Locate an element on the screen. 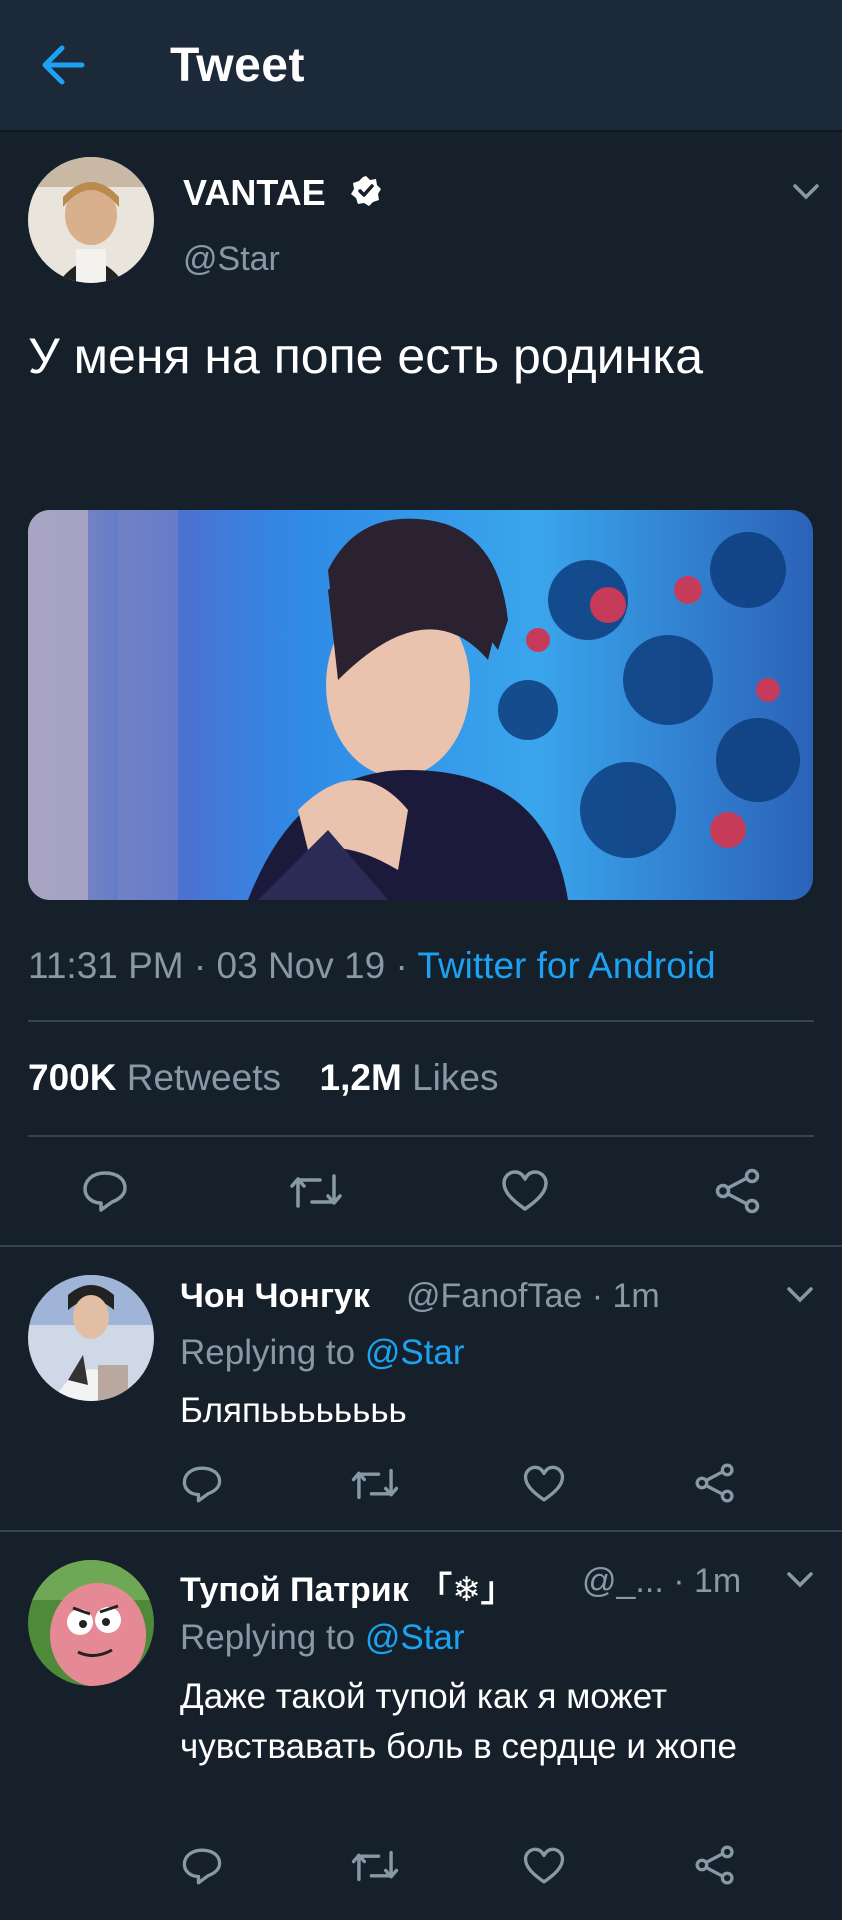  likes-count: 1,2M is located at coordinates (361, 1077).